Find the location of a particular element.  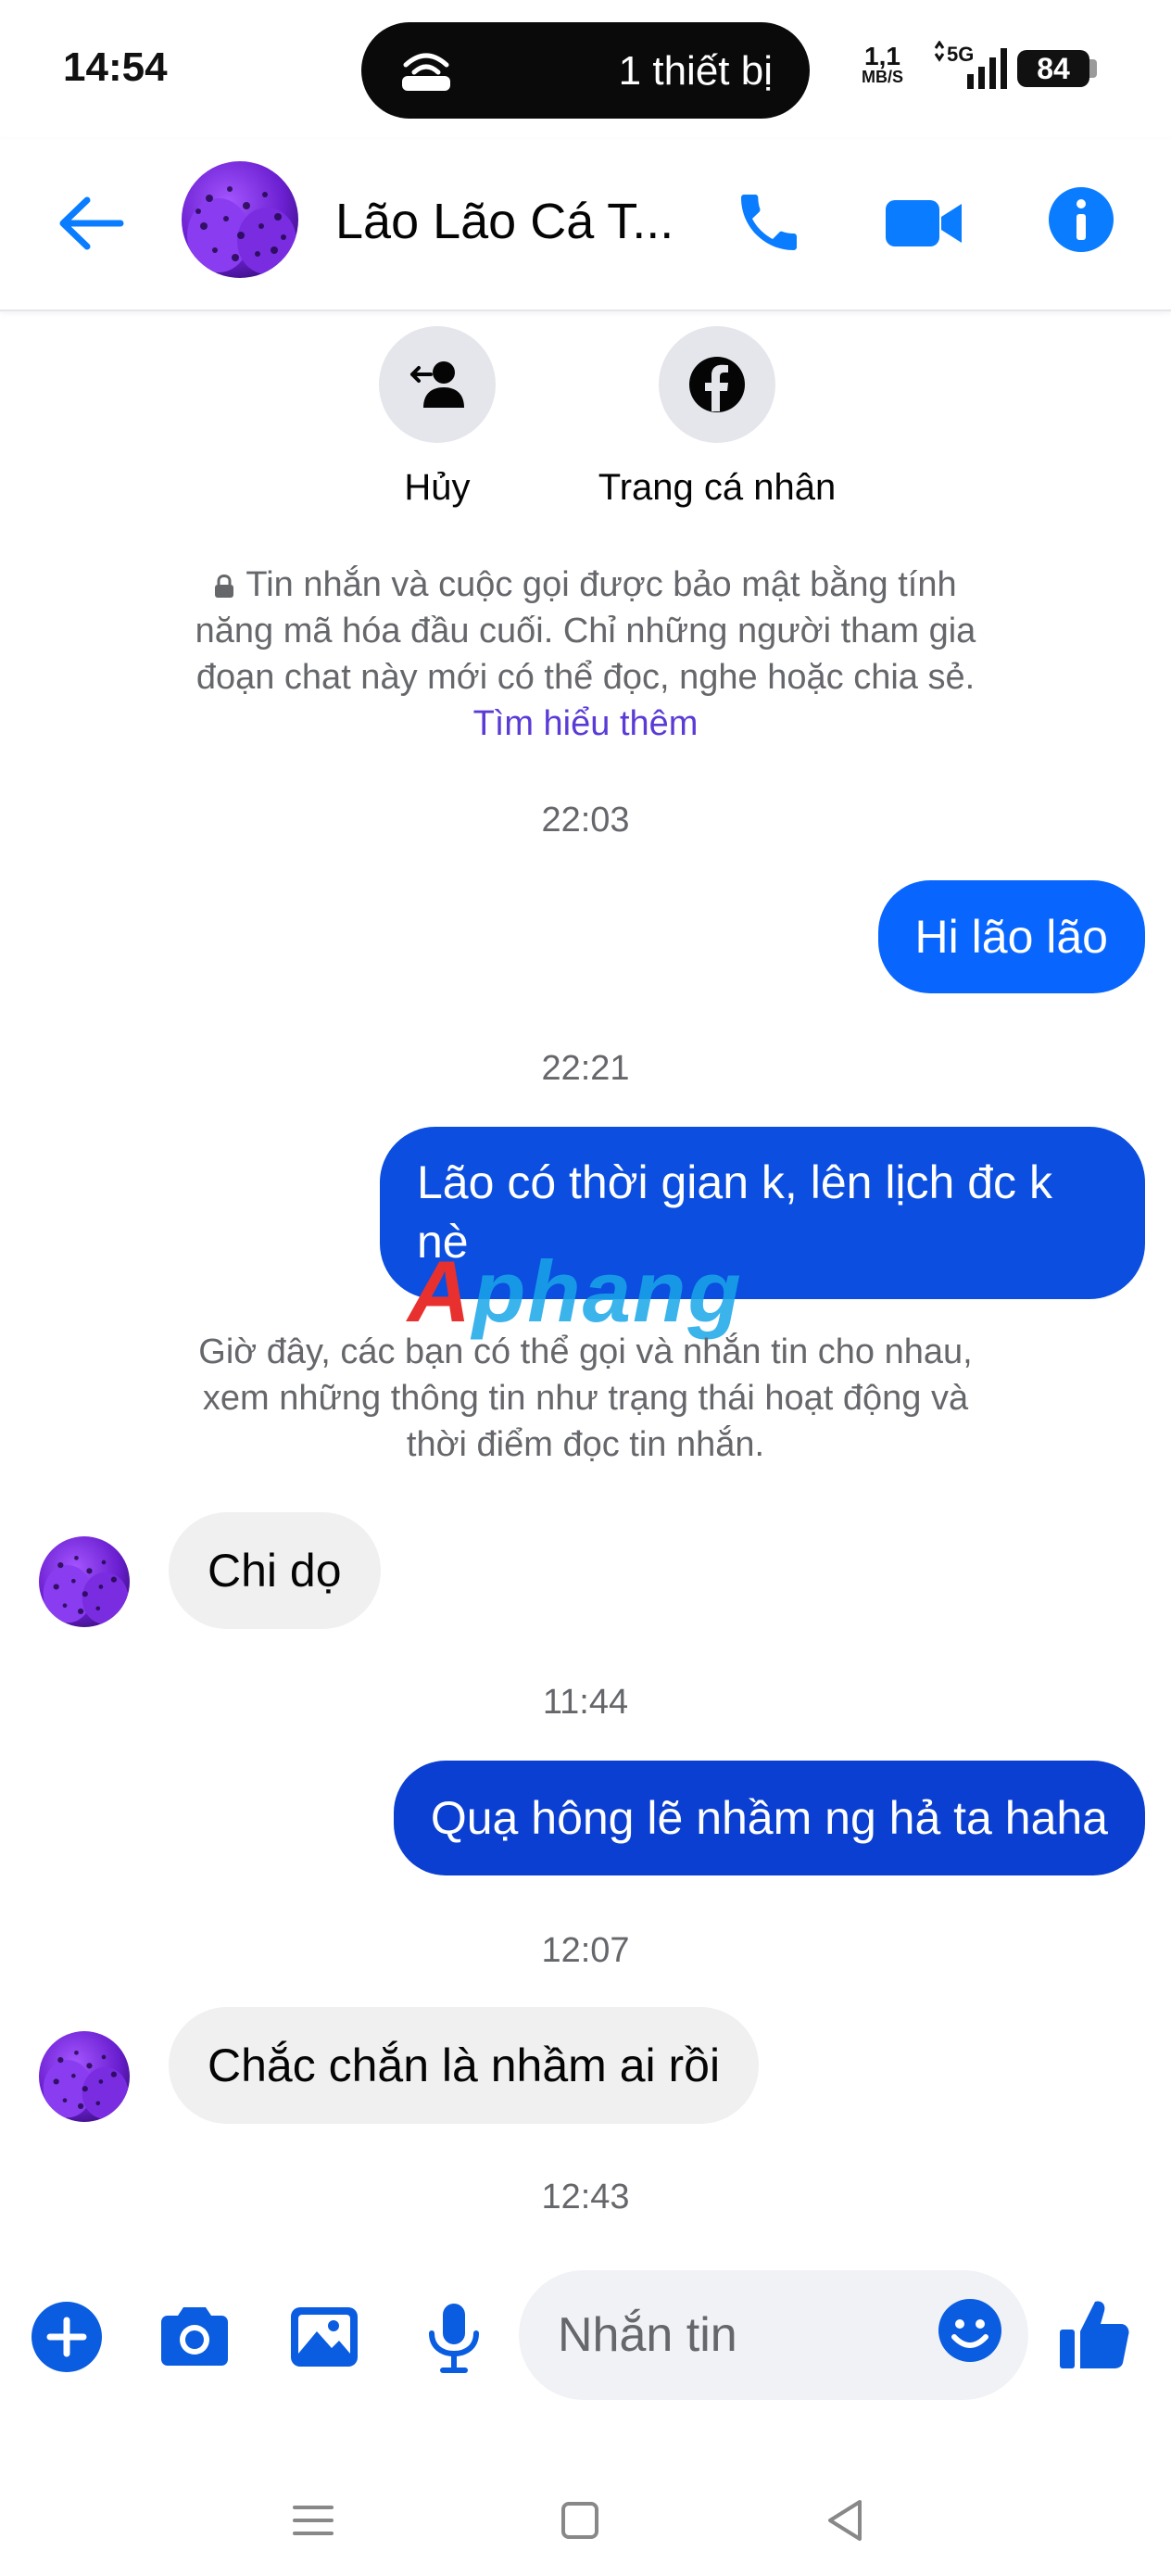

dynamic-island: 1 thiết bị is located at coordinates (585, 70).